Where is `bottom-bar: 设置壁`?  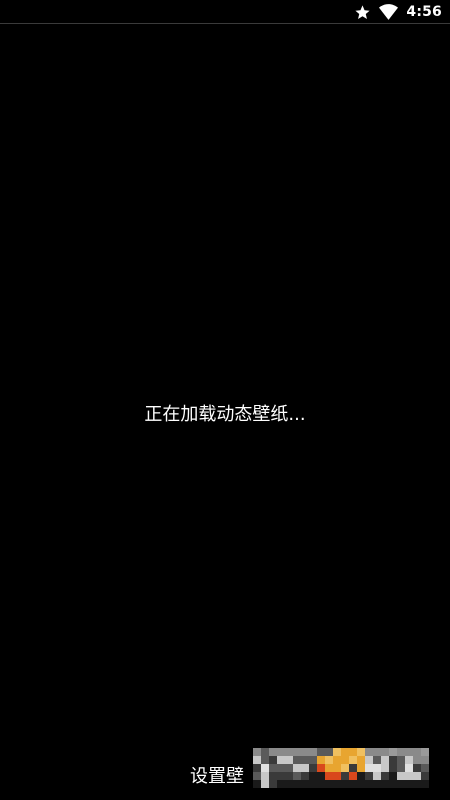
bottom-bar: 设置壁 is located at coordinates (225, 774).